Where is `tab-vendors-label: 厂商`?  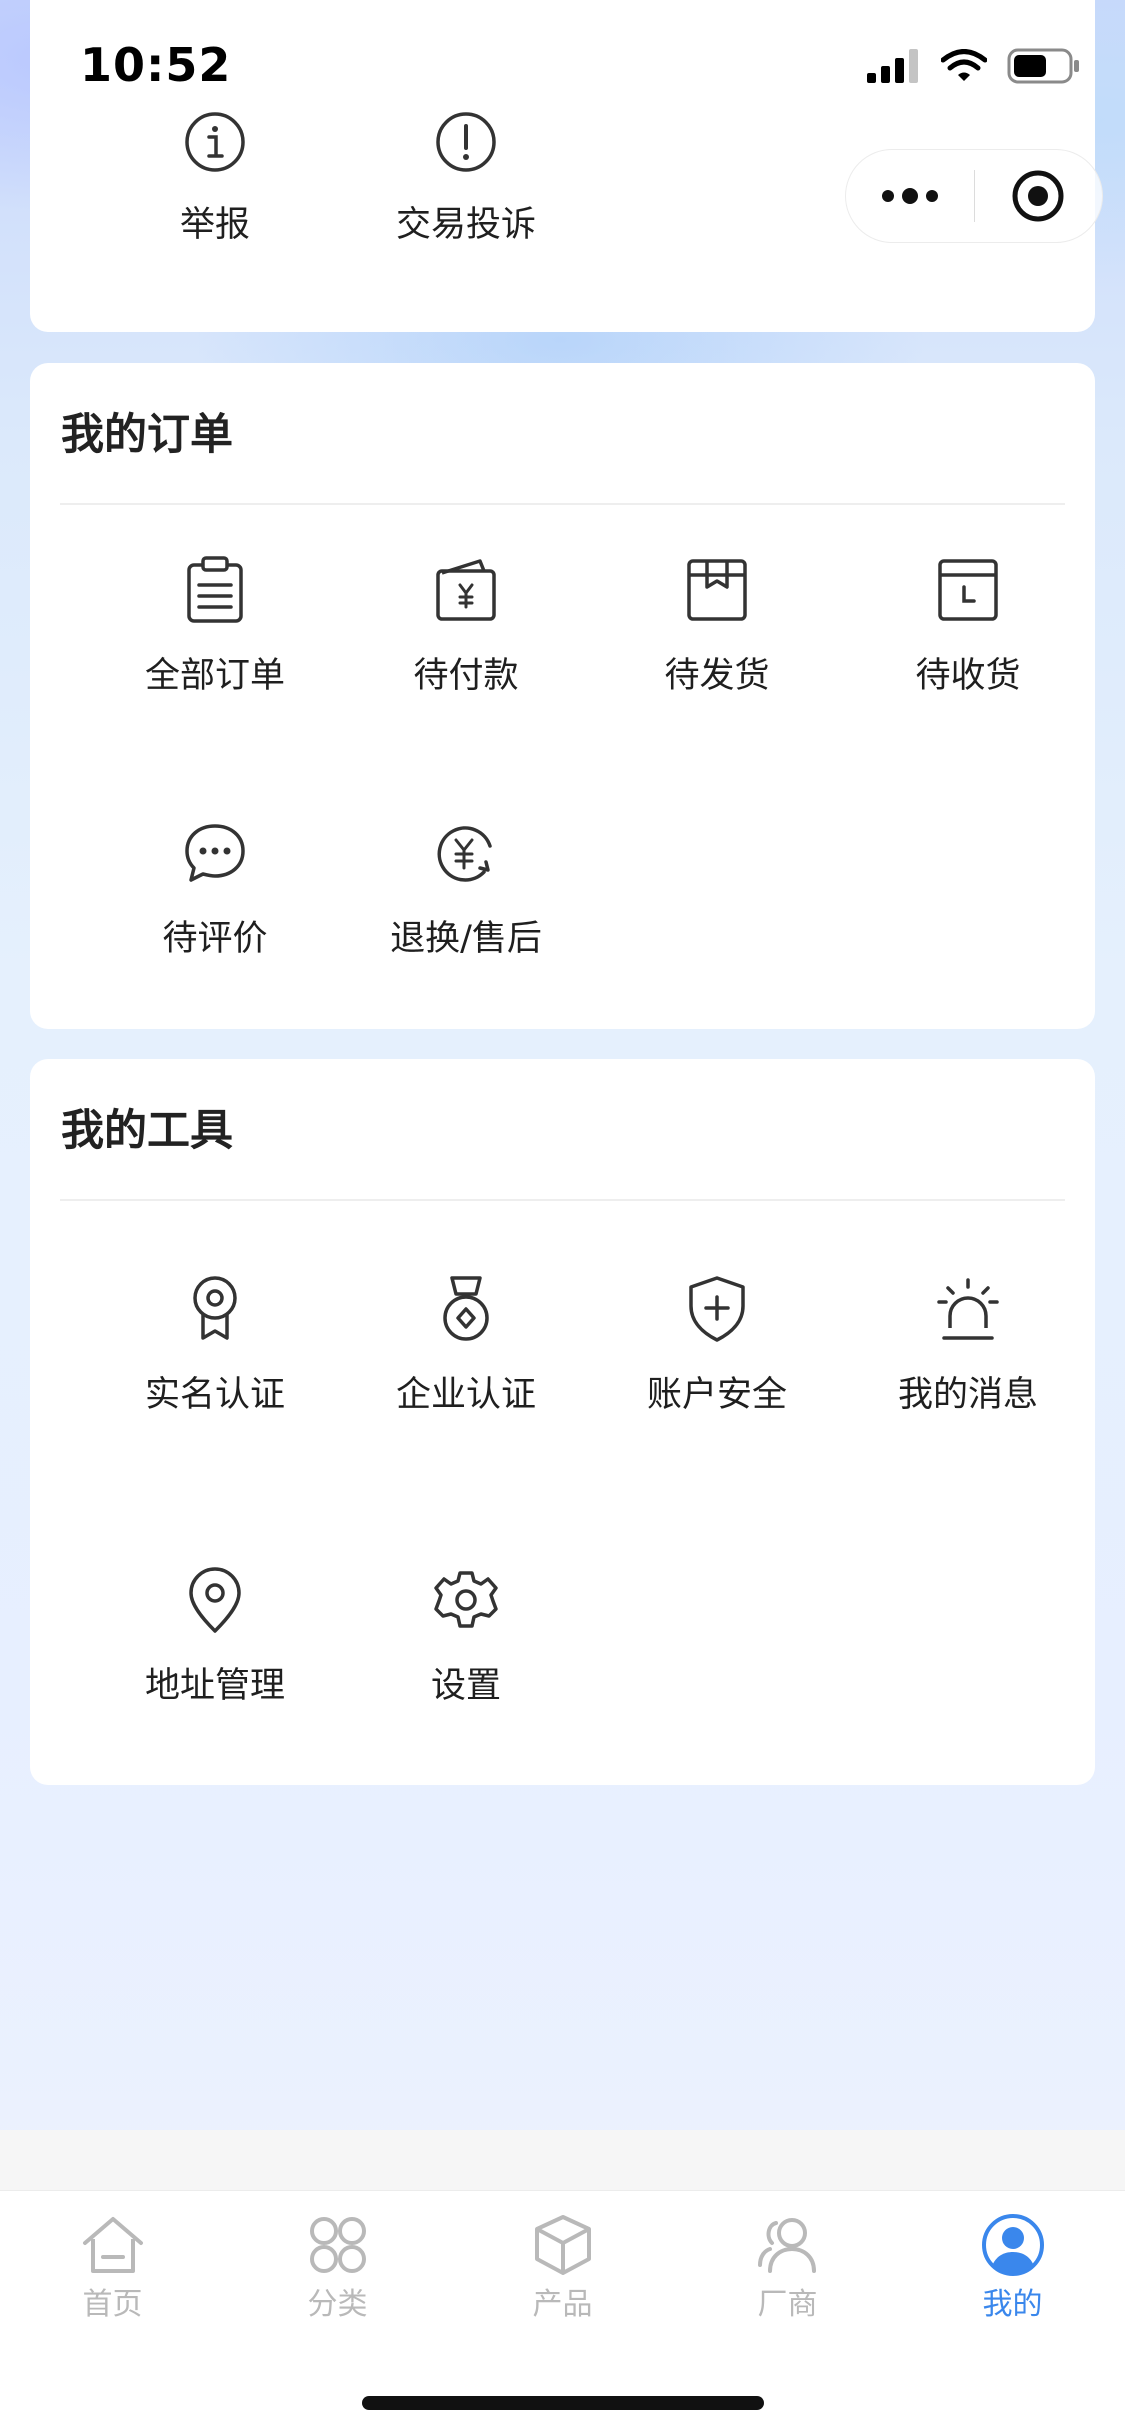
tab-vendors-label: 厂商 is located at coordinates (787, 2304).